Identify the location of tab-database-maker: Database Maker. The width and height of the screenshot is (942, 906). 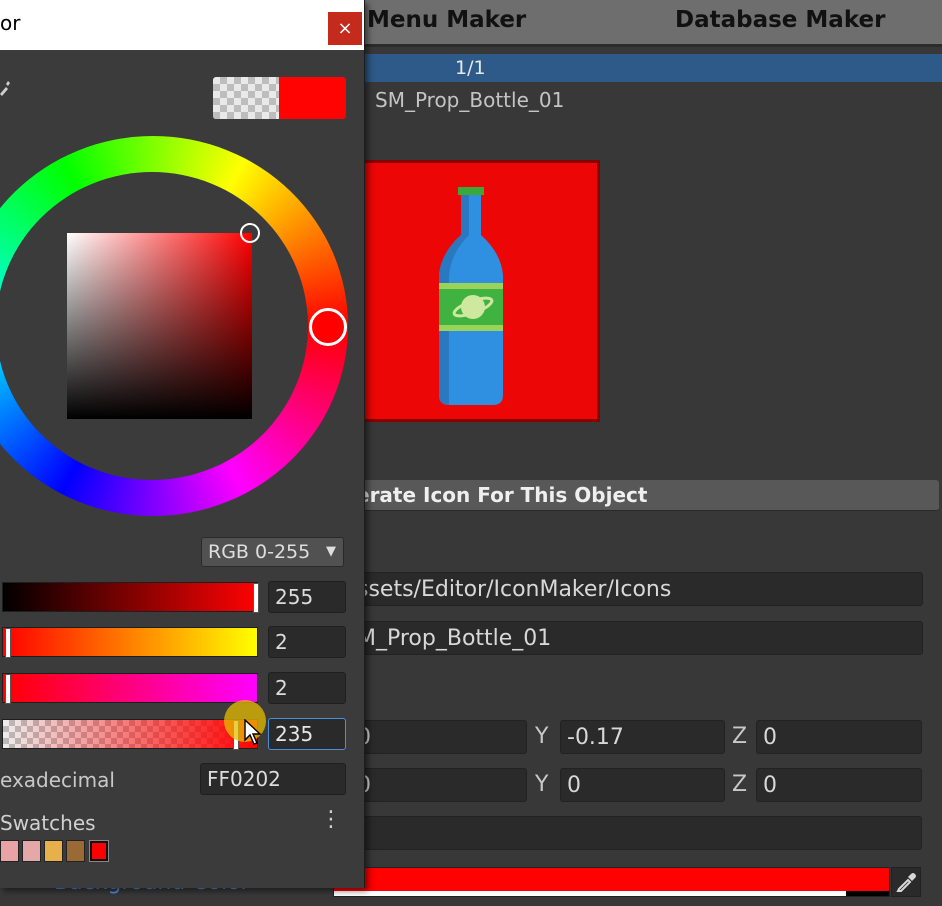
(780, 20).